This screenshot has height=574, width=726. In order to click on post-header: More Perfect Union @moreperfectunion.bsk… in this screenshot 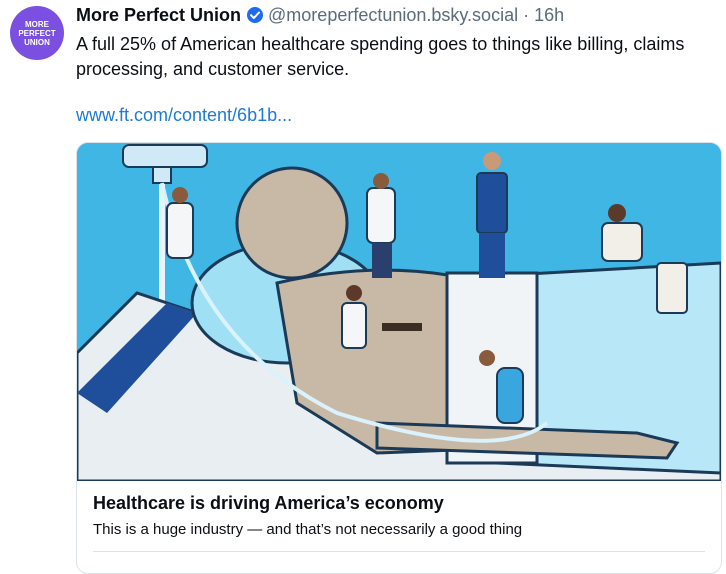, I will do `click(320, 15)`.